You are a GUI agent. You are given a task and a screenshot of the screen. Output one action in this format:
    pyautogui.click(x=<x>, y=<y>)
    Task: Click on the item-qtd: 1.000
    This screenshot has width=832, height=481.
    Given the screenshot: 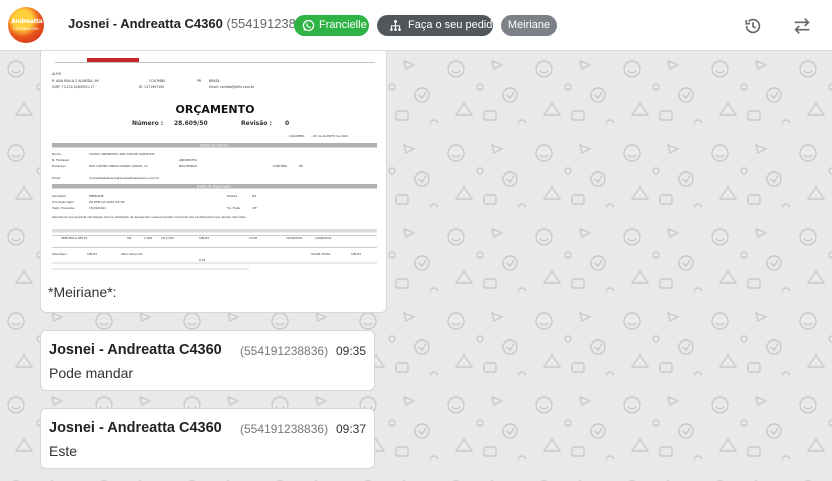 What is the action you would take?
    pyautogui.click(x=148, y=238)
    